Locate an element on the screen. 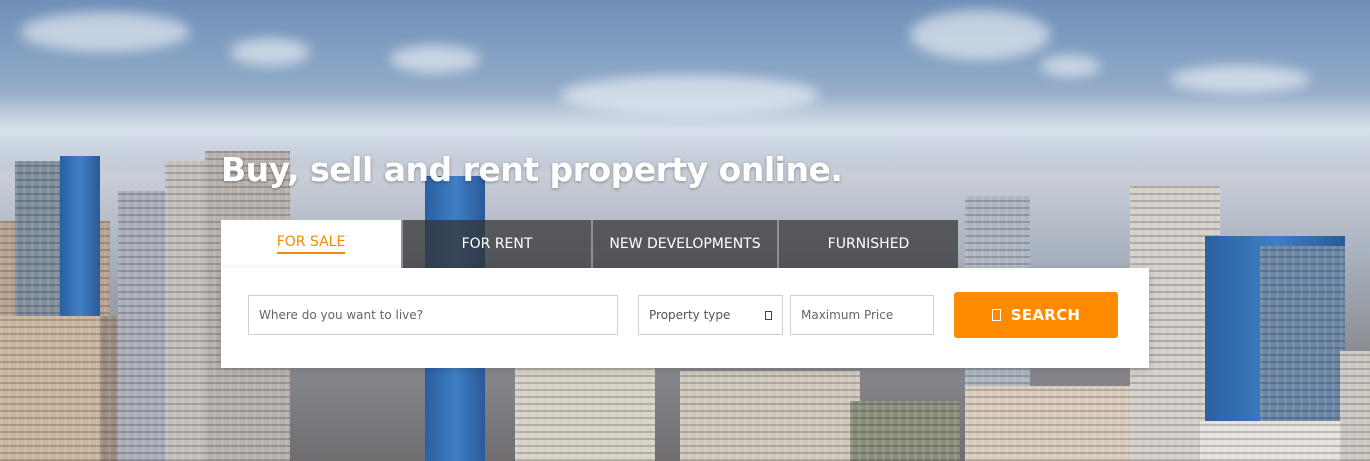 Image resolution: width=1370 pixels, height=461 pixels. property-type-select: Property type is located at coordinates (710, 315).